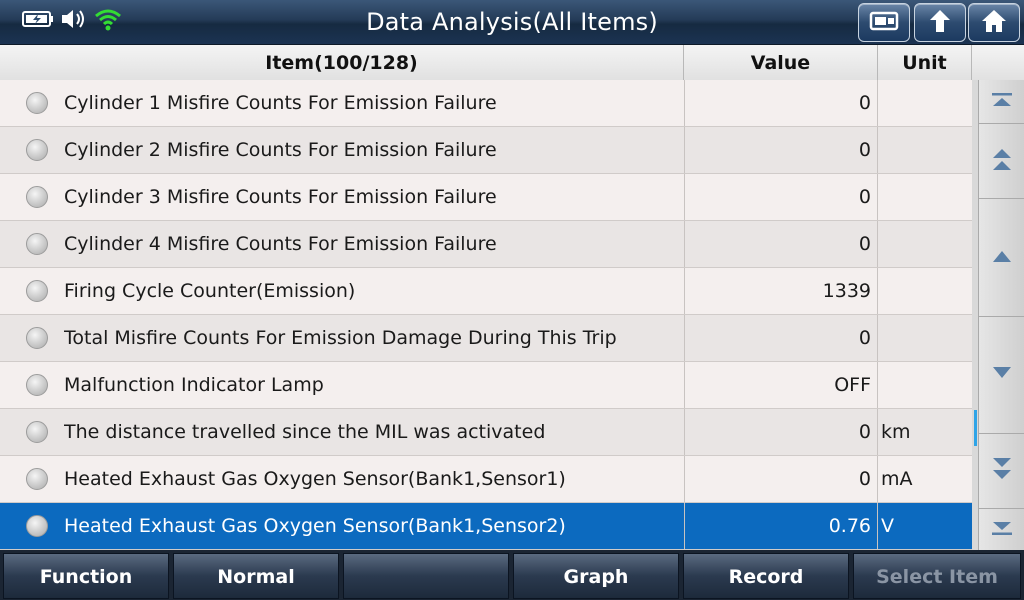 This screenshot has width=1024, height=600. I want to click on screenshot-button, so click(884, 22).